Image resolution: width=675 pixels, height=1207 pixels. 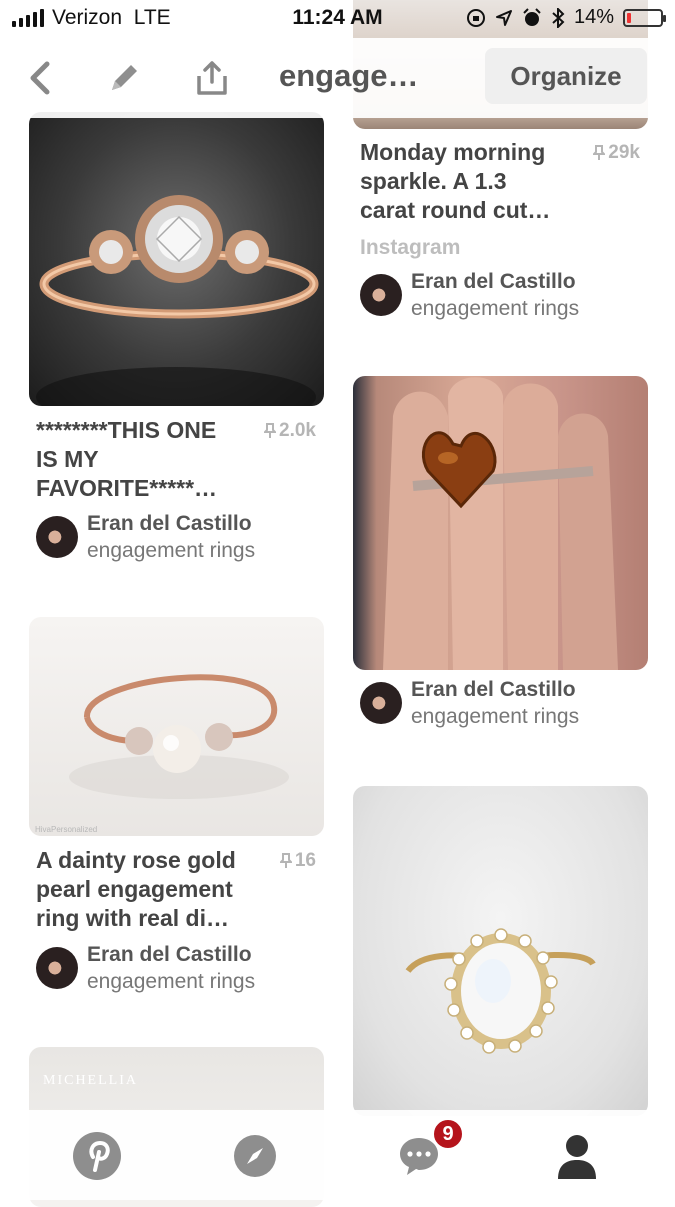 I want to click on chevron-left-icon, so click(x=40, y=78).